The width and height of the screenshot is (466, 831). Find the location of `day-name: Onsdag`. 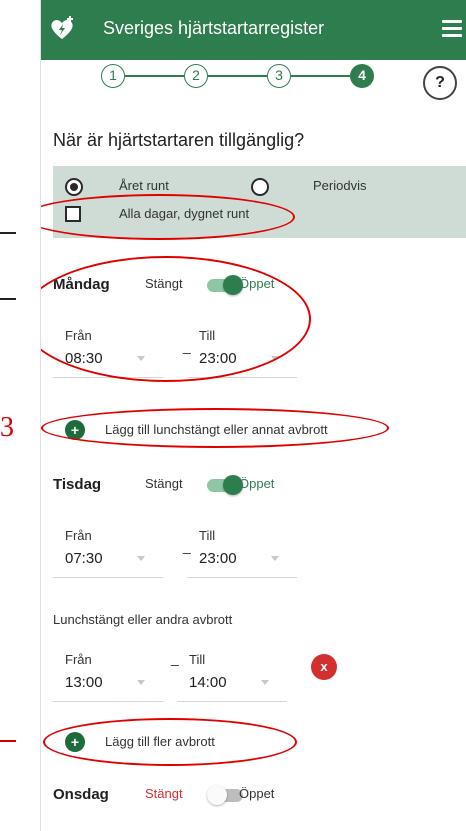

day-name: Onsdag is located at coordinates (81, 794).